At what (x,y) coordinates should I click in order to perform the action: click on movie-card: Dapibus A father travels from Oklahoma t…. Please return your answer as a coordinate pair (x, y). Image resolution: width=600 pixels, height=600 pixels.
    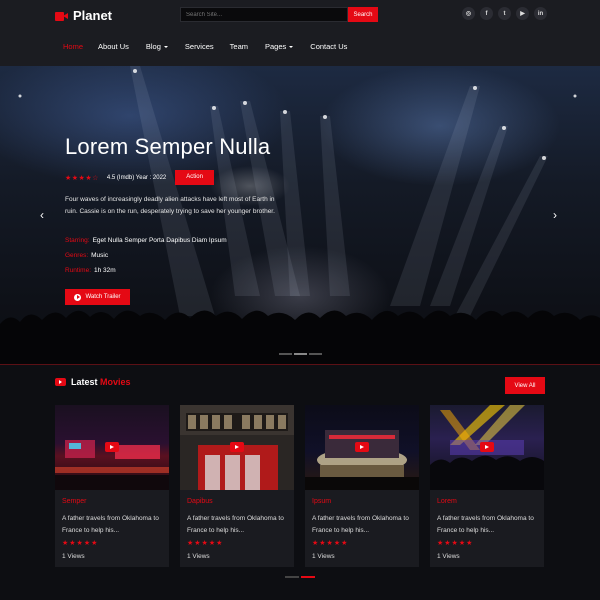
    Looking at the image, I should click on (237, 486).